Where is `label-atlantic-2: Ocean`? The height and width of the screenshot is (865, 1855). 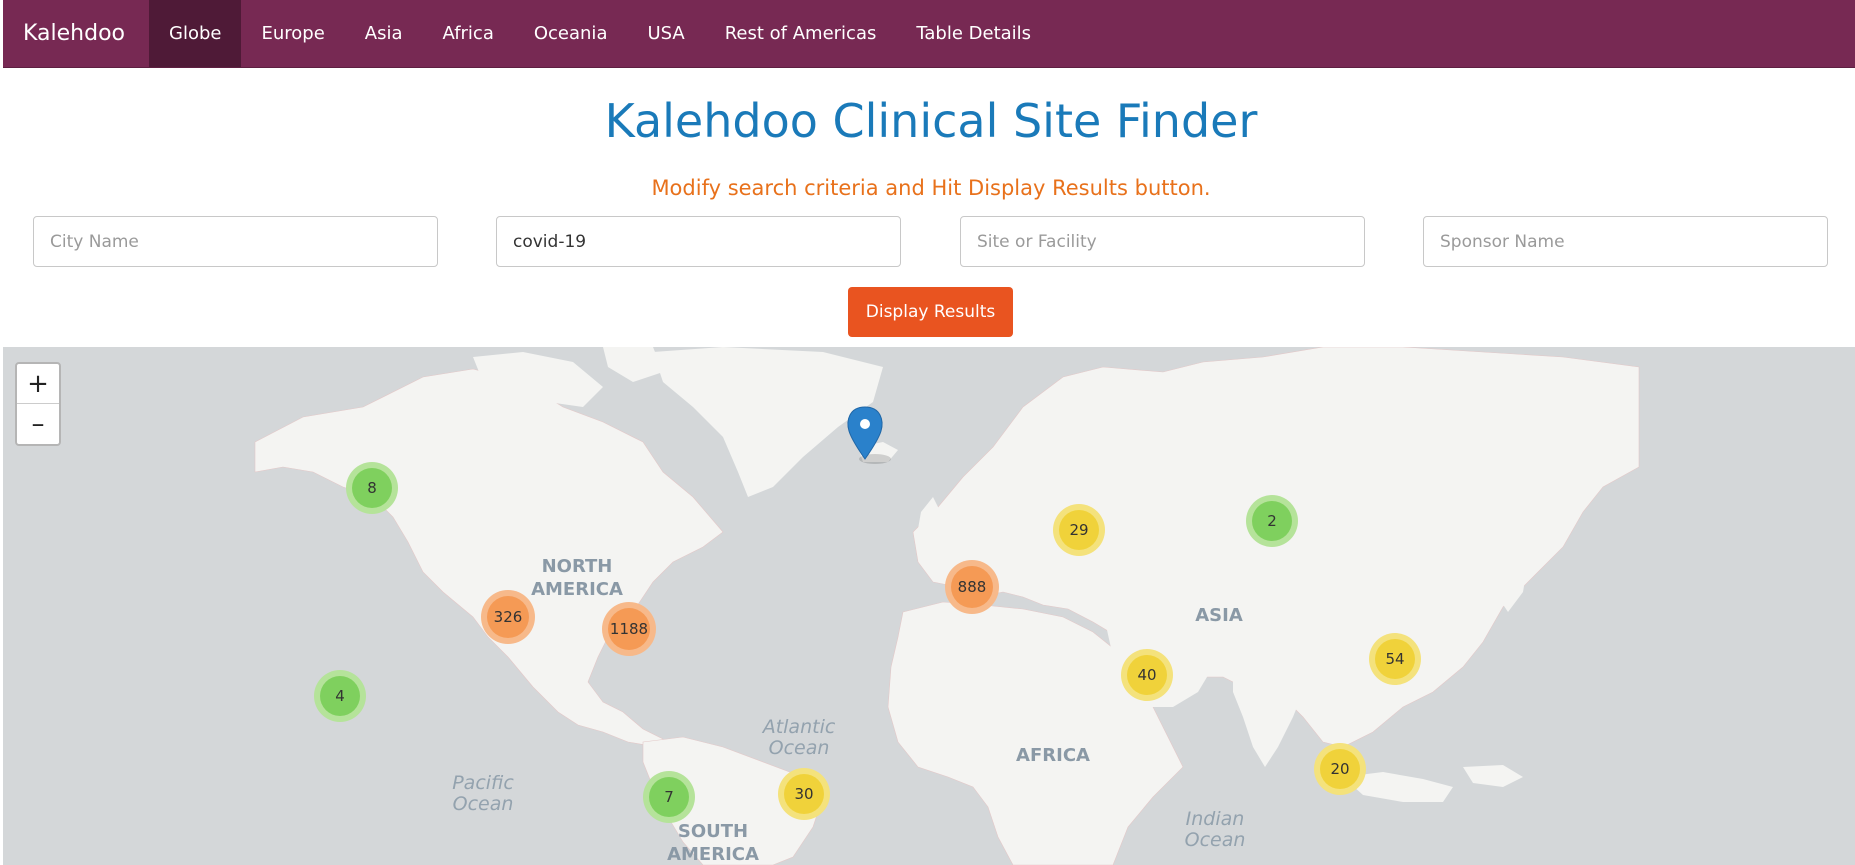
label-atlantic-2: Ocean is located at coordinates (799, 748).